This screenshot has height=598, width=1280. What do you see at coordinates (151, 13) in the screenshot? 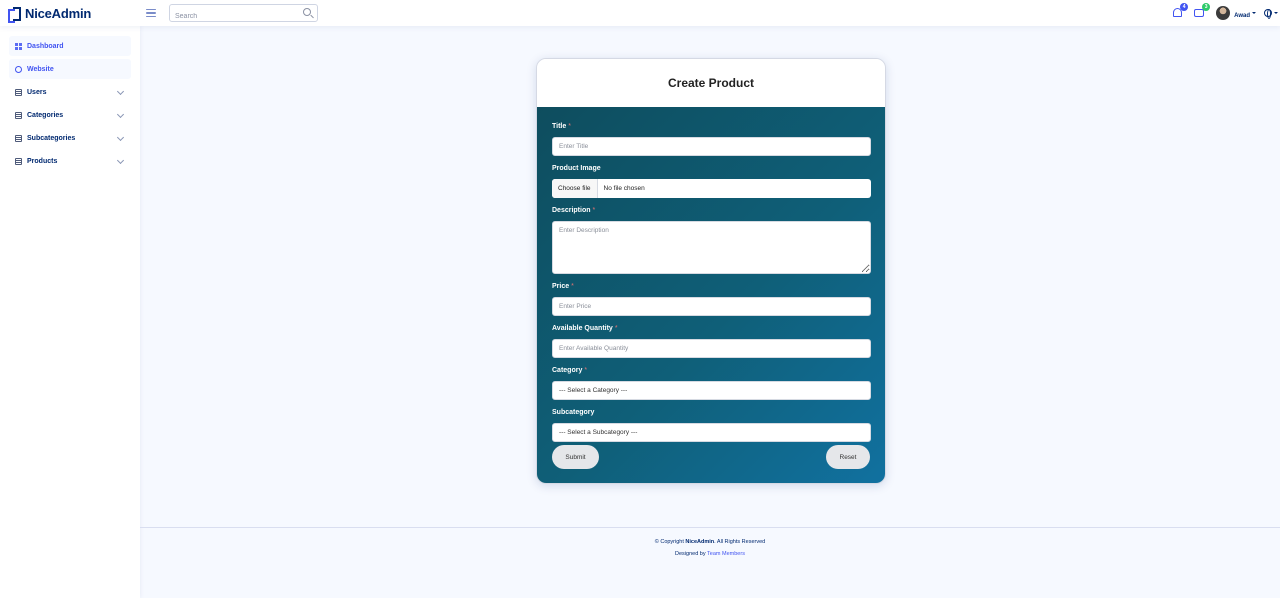
I see `menu-toggle-icon` at bounding box center [151, 13].